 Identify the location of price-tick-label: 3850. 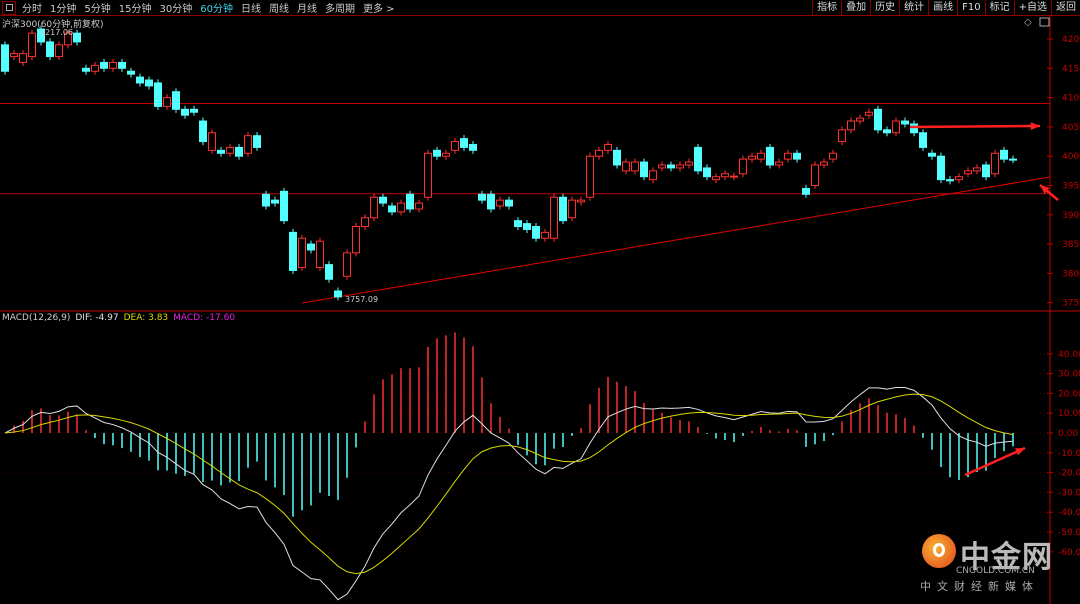
(1071, 245).